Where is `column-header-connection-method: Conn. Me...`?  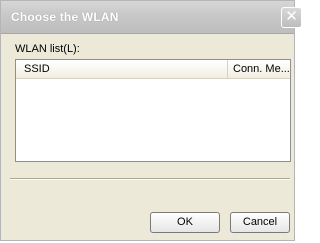 column-header-connection-method: Conn. Me... is located at coordinates (259, 69).